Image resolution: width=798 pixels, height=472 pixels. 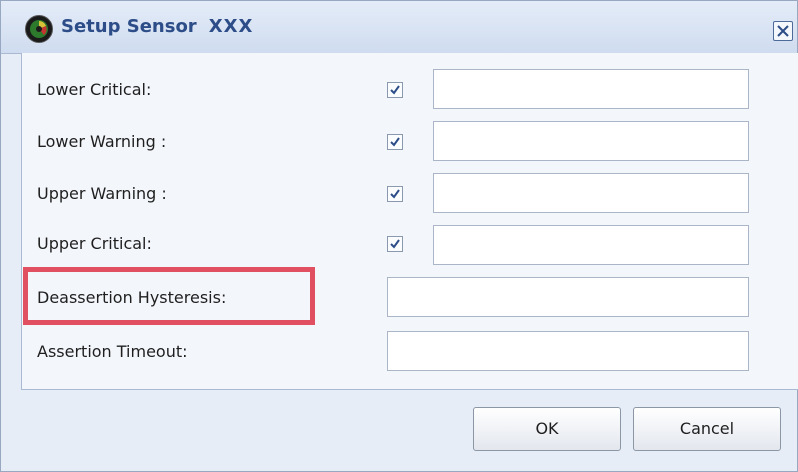 I want to click on cancel-button: Cancel, so click(x=707, y=429).